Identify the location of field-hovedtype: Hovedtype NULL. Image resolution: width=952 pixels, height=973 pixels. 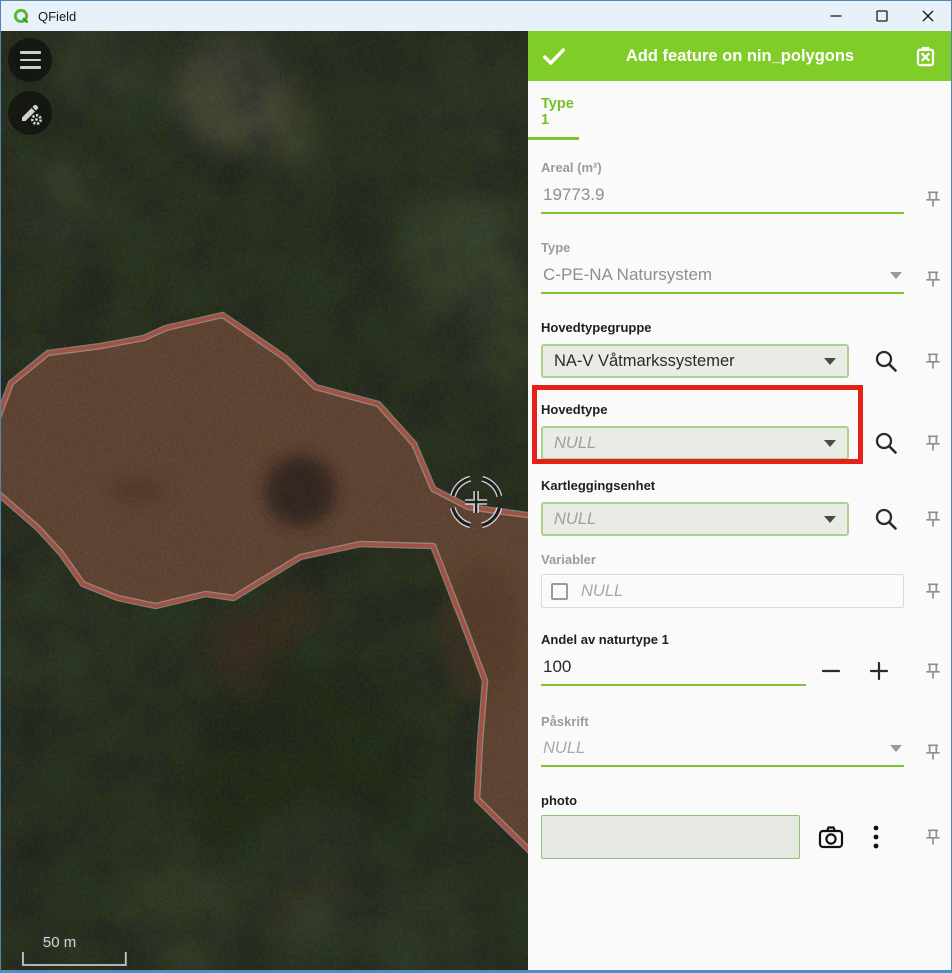
(741, 424).